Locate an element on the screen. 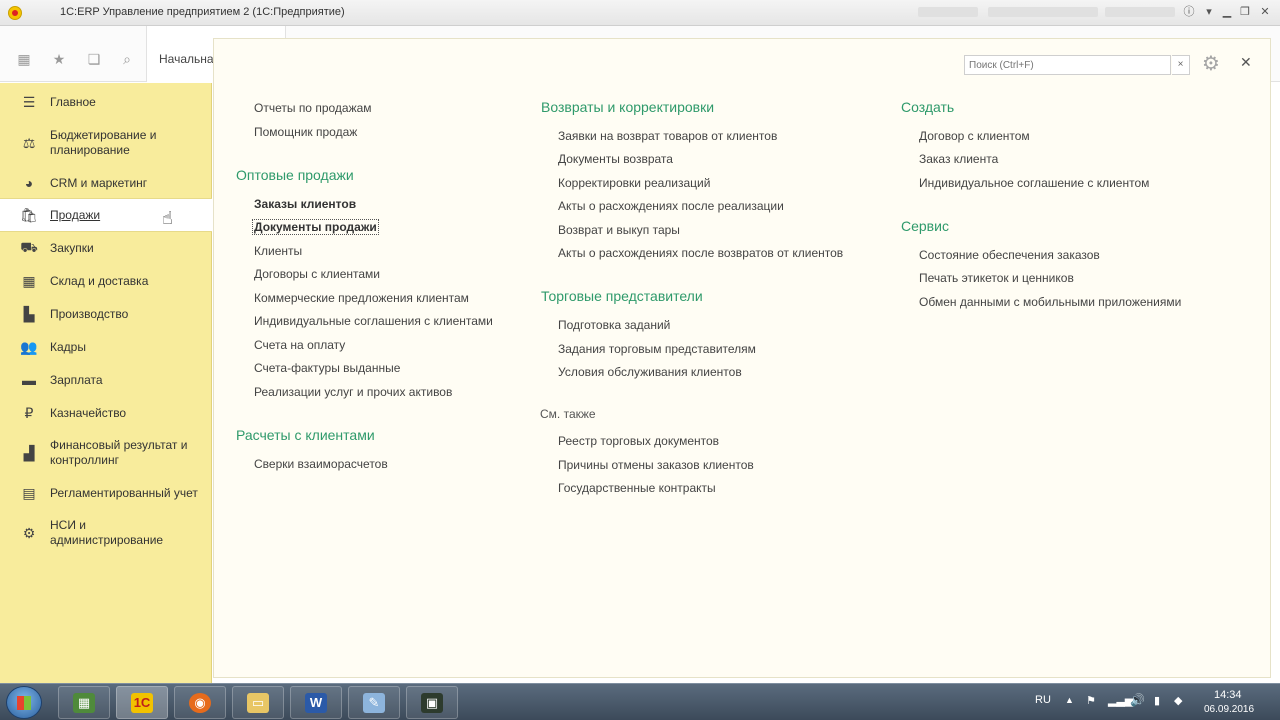  taskbar-app-file-manager: ▦ is located at coordinates (84, 702).